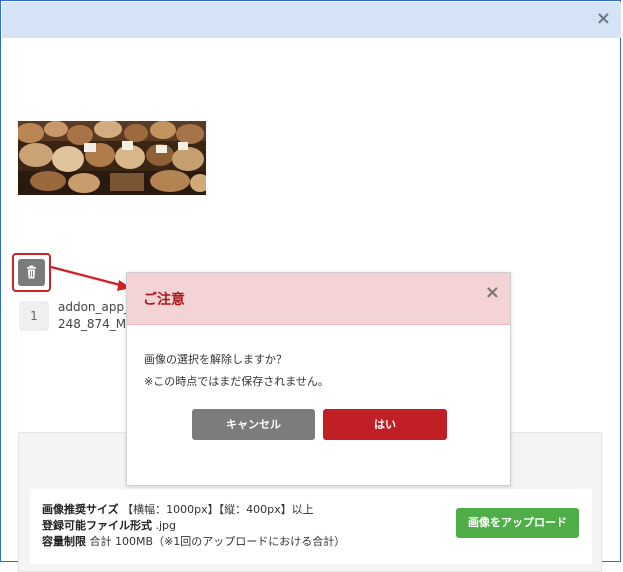 This screenshot has height=572, width=623. What do you see at coordinates (215, 359) in the screenshot?
I see `dialog-message-line1: 画像の選択を解除しますか？` at bounding box center [215, 359].